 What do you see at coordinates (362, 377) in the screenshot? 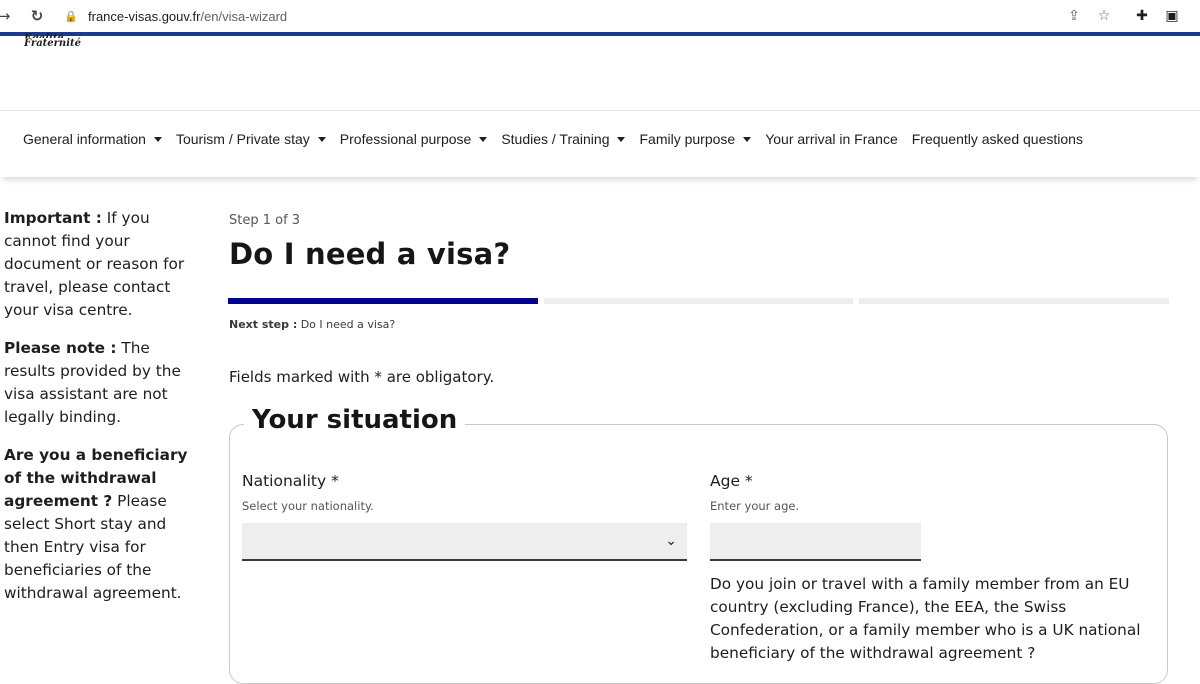
I see `obligatory-fields-note: Fields marked with * are obligatory.` at bounding box center [362, 377].